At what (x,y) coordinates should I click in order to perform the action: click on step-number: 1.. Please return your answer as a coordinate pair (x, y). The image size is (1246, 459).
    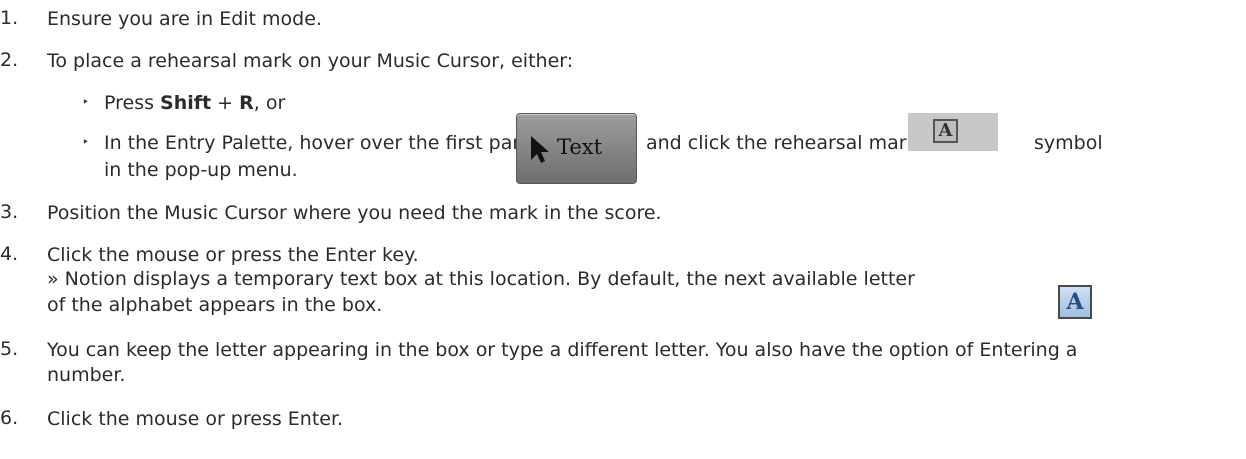
    Looking at the image, I should click on (9, 18).